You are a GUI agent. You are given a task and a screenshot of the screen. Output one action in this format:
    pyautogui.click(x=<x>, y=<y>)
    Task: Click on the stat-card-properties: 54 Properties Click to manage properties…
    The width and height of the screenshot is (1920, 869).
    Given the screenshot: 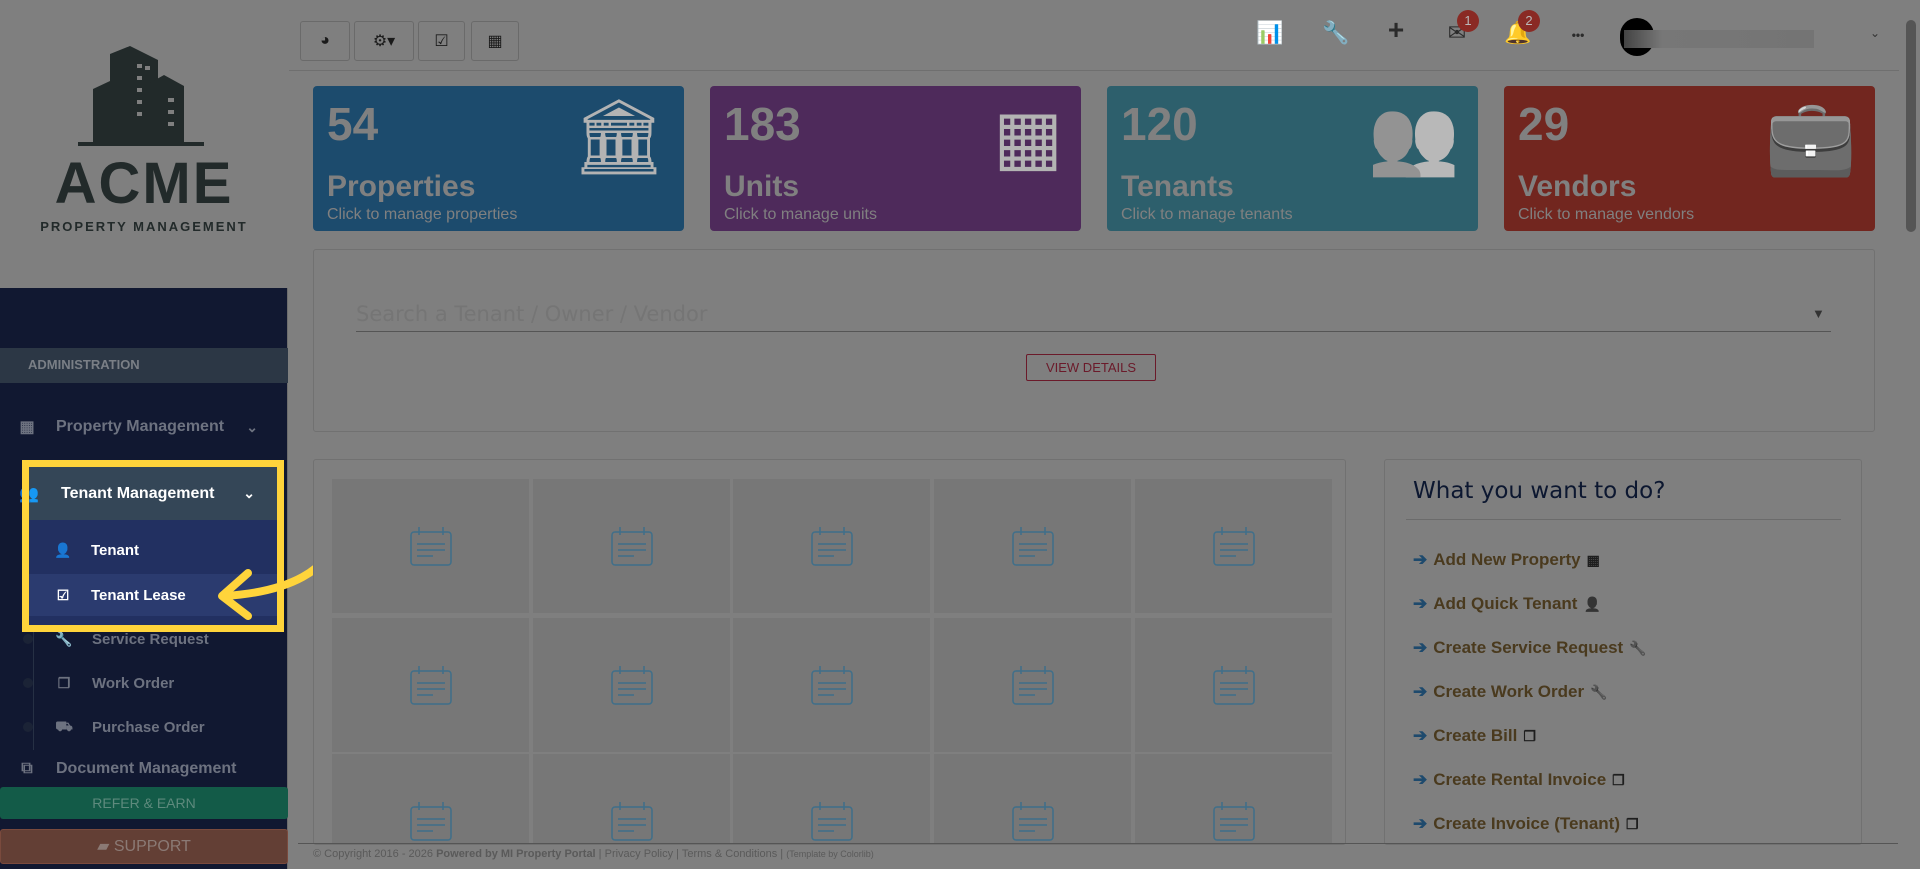 What is the action you would take?
    pyautogui.click(x=498, y=158)
    